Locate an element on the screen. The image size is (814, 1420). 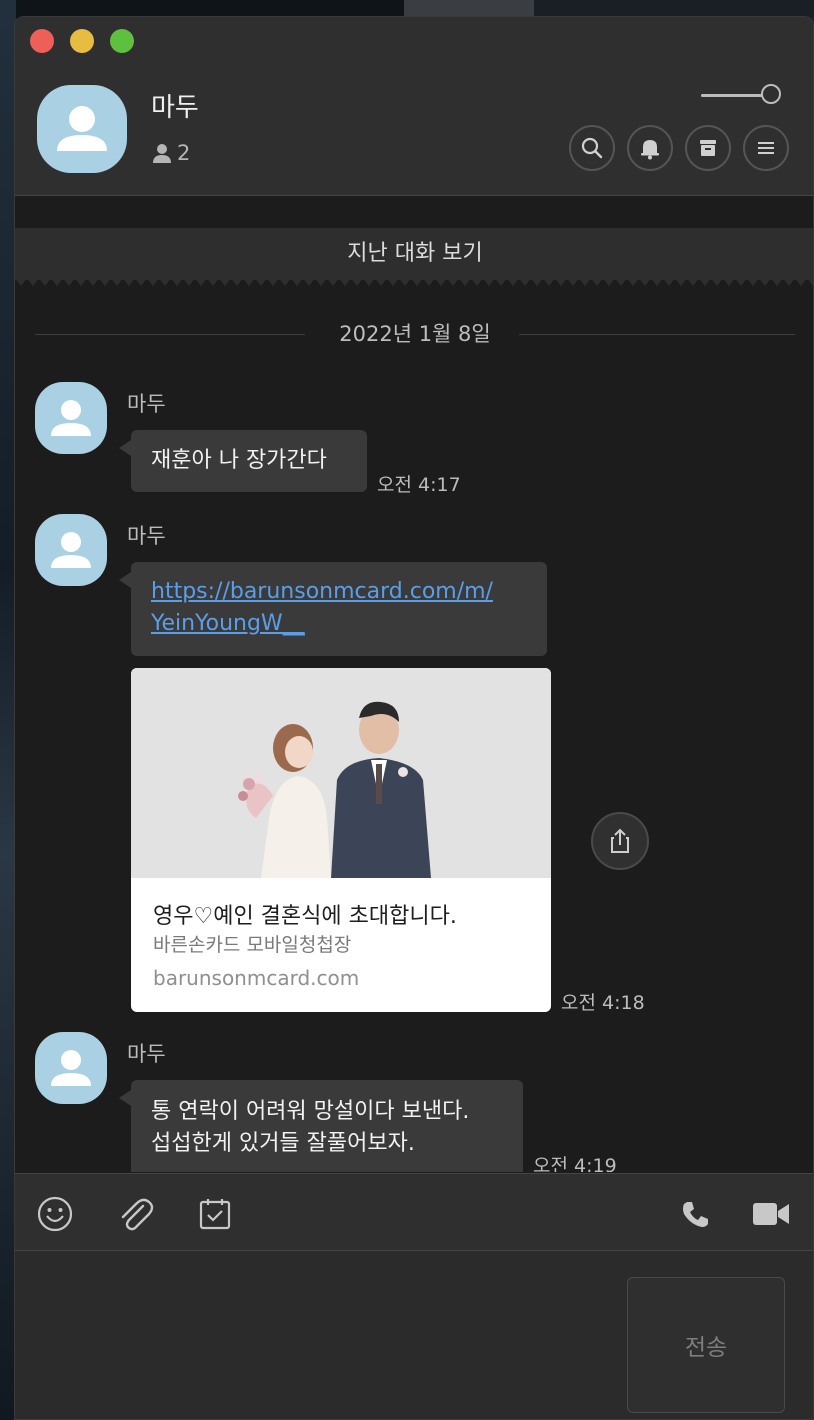
message-time: 오전 4:18 is located at coordinates (603, 1003).